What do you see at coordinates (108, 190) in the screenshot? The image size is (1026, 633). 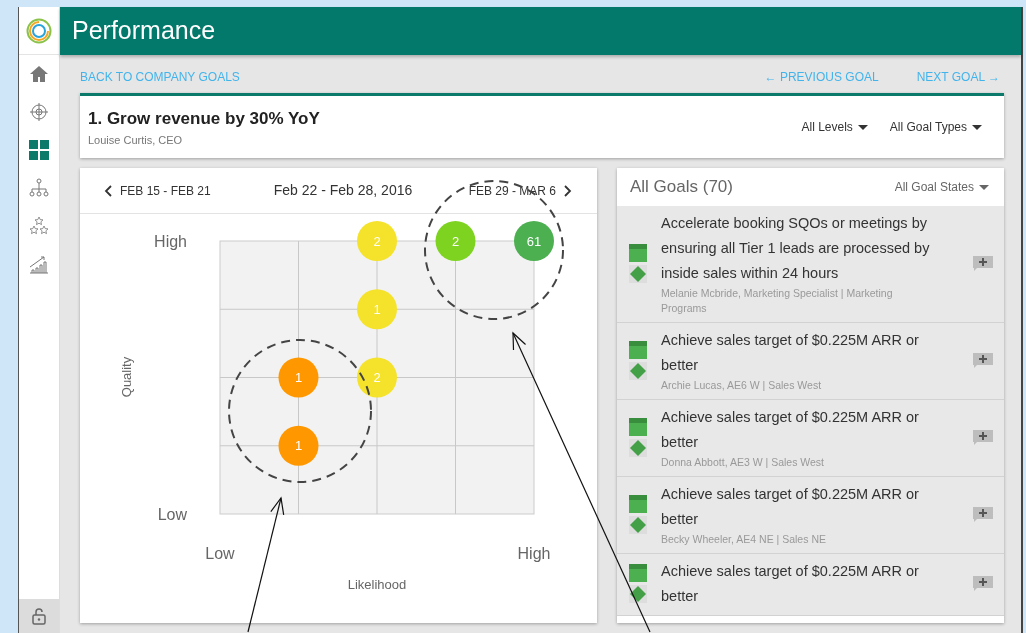 I see `chevron-left-icon` at bounding box center [108, 190].